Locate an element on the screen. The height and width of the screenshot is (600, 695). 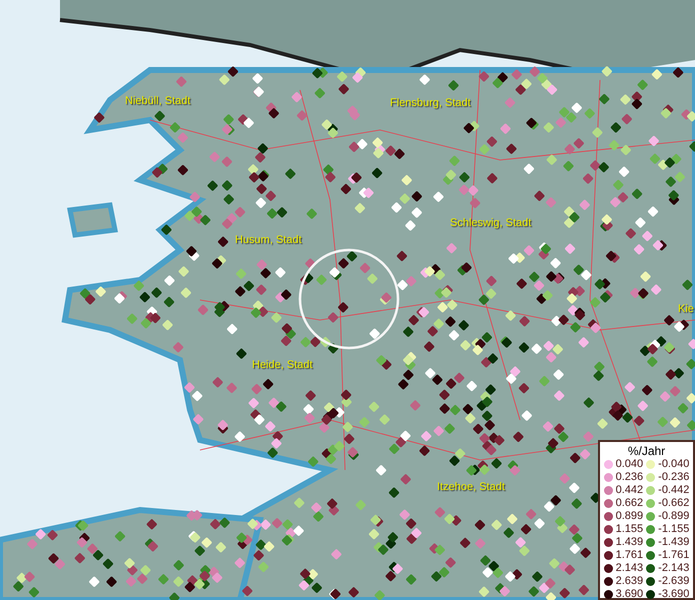
legend-value: 1.439 is located at coordinates (630, 542).